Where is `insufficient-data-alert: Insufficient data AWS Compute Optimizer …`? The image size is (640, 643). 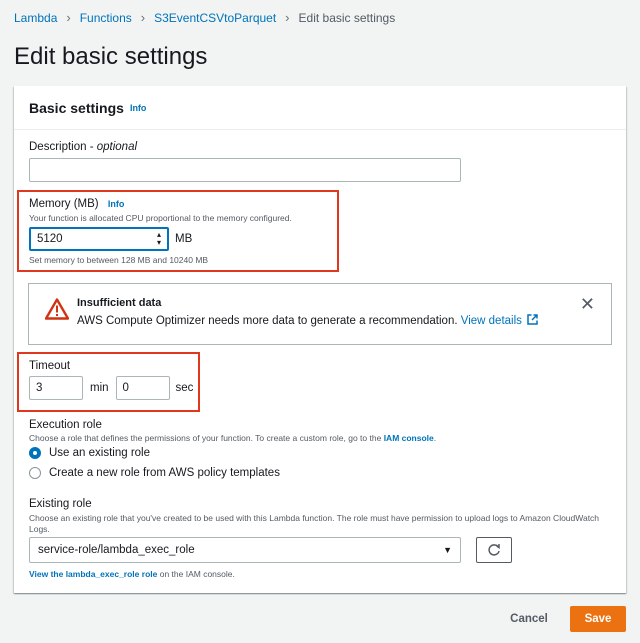
insufficient-data-alert: Insufficient data AWS Compute Optimizer … is located at coordinates (320, 314).